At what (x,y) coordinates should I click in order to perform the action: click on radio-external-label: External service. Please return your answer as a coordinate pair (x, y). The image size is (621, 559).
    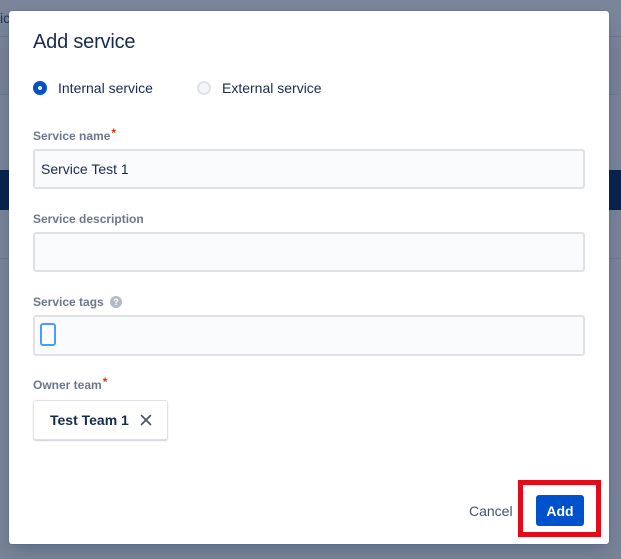
    Looking at the image, I should click on (272, 88).